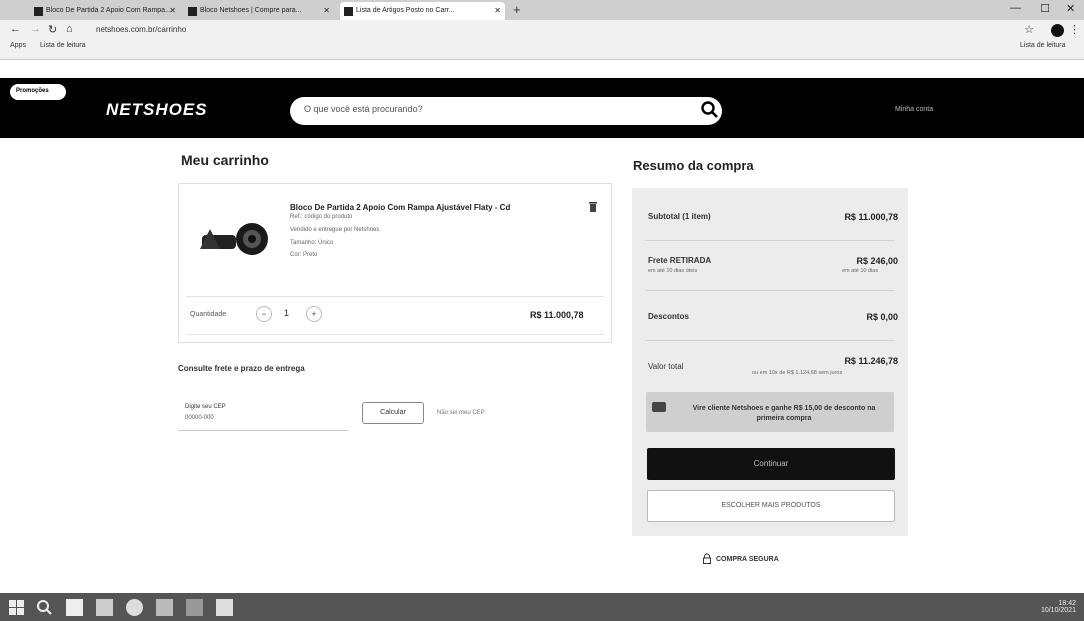 Image resolution: width=1084 pixels, height=621 pixels. I want to click on freight-label: Frete RETIRADA, so click(680, 260).